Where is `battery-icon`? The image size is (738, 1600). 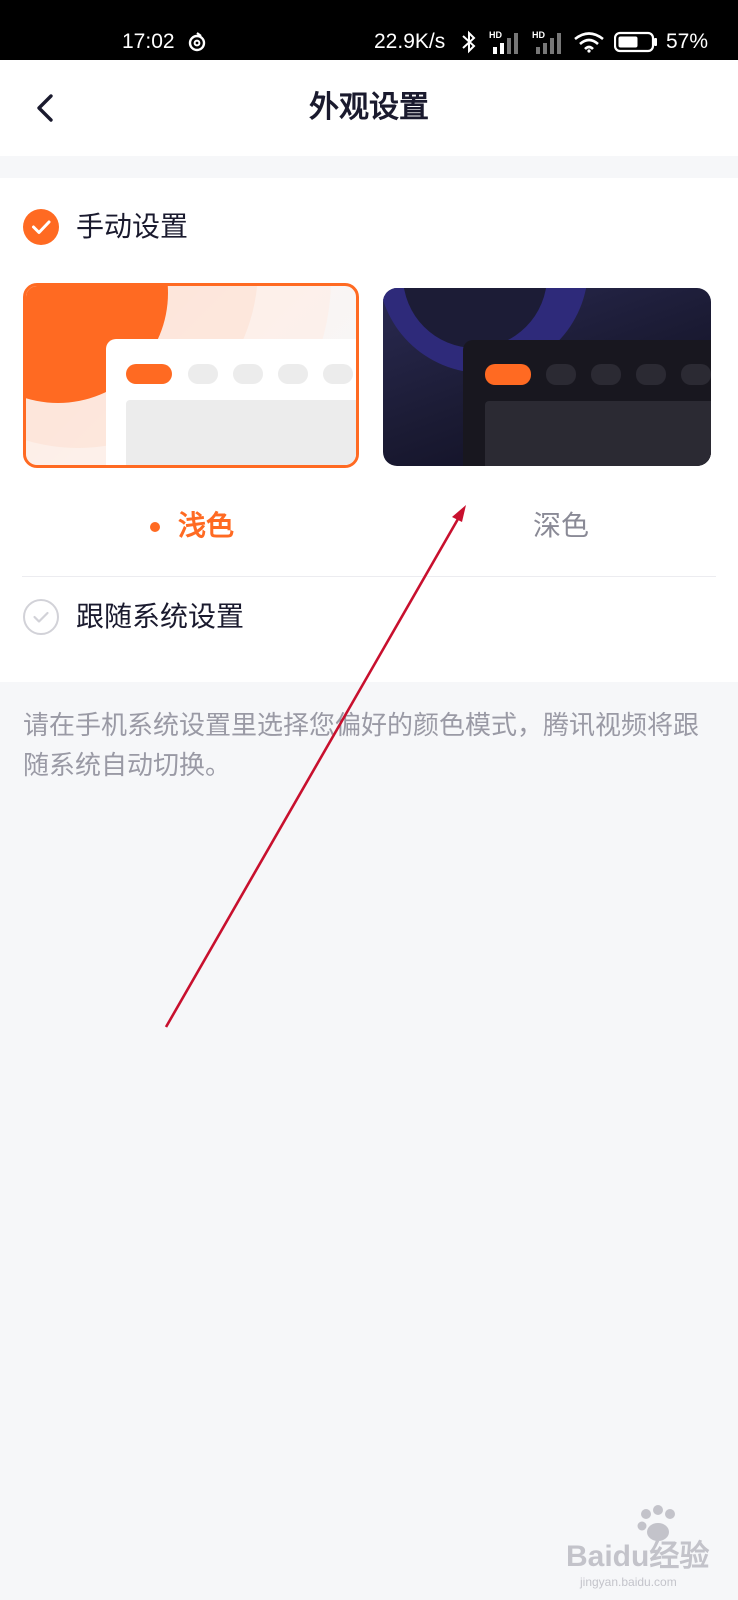 battery-icon is located at coordinates (635, 42).